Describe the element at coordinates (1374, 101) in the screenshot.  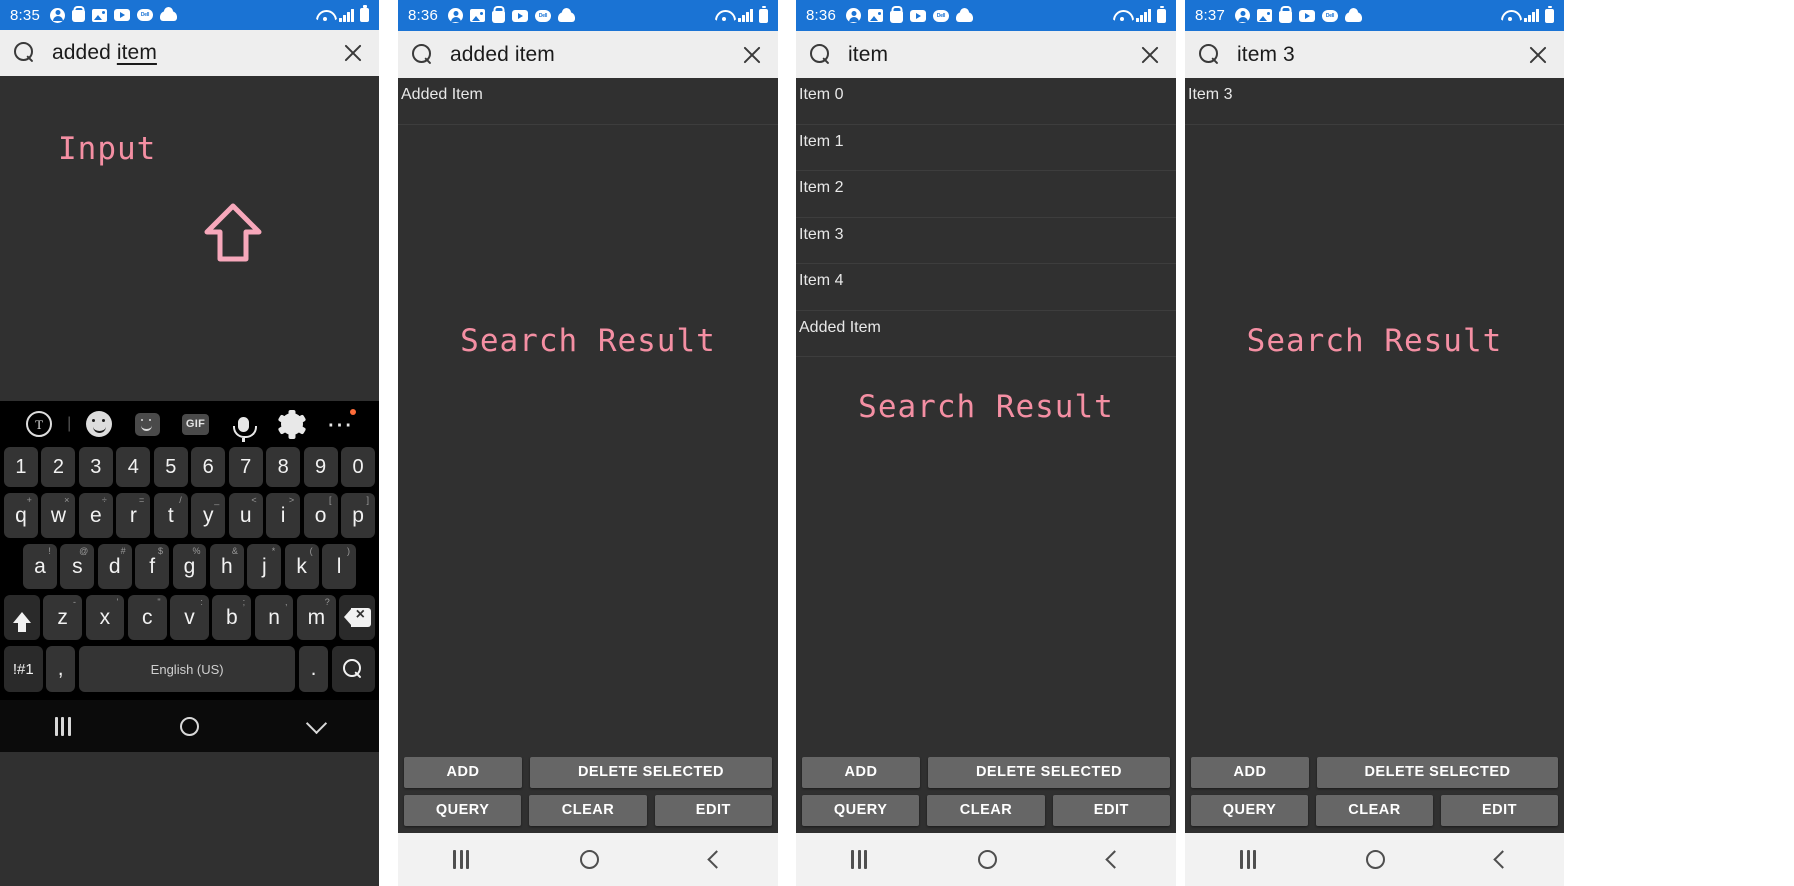
I see `result-list-4: Item 3` at that location.